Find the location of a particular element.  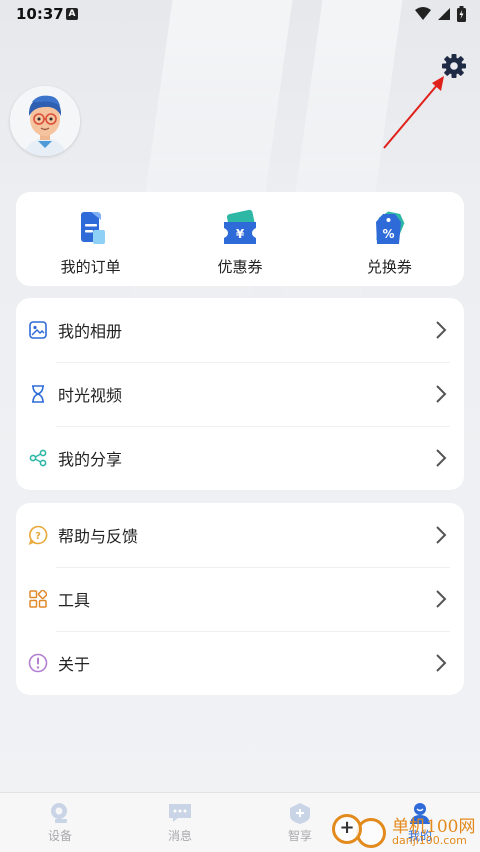

signal-icon is located at coordinates (444, 14).